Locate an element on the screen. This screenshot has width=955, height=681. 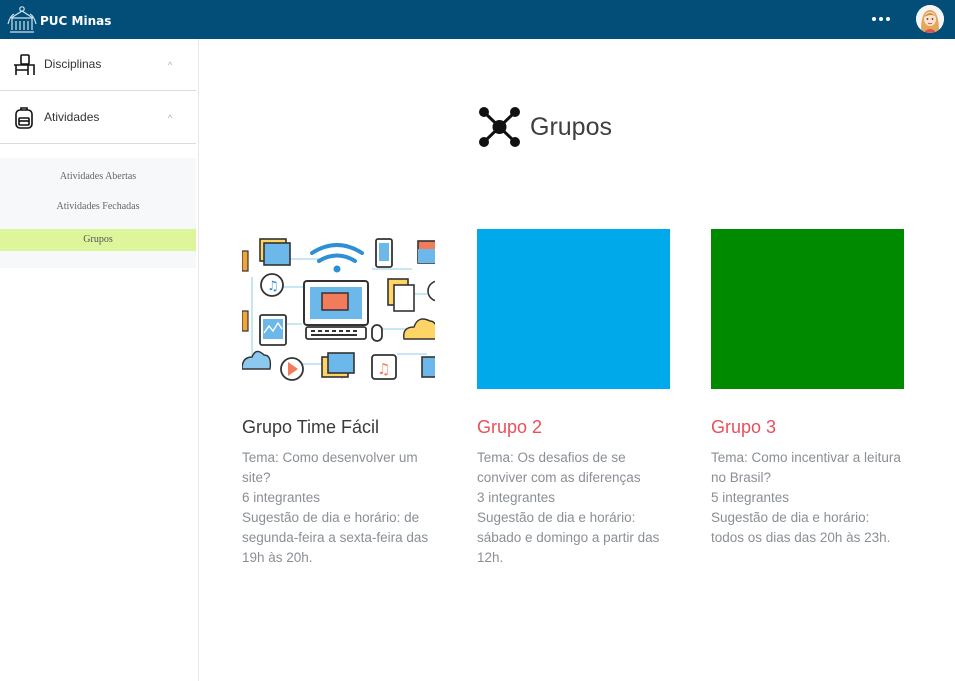
desk-icon is located at coordinates (24, 65).